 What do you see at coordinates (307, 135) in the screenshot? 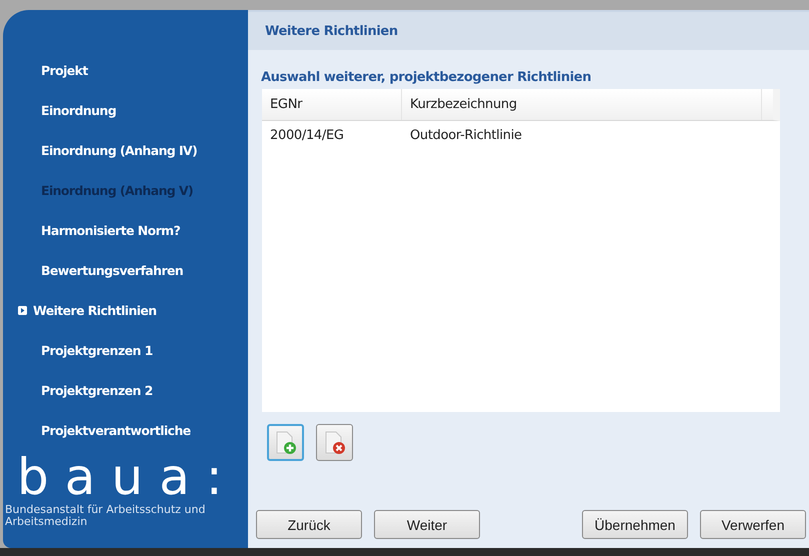
I see `table-cell-text: 2000/14/EG` at bounding box center [307, 135].